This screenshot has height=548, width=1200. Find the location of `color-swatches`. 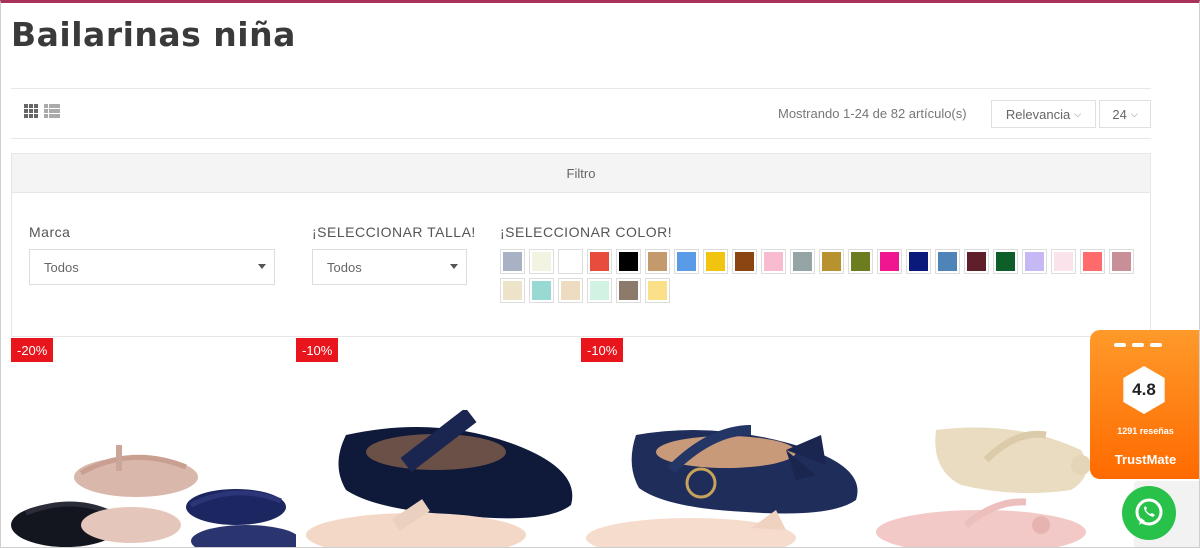

color-swatches is located at coordinates (820, 276).